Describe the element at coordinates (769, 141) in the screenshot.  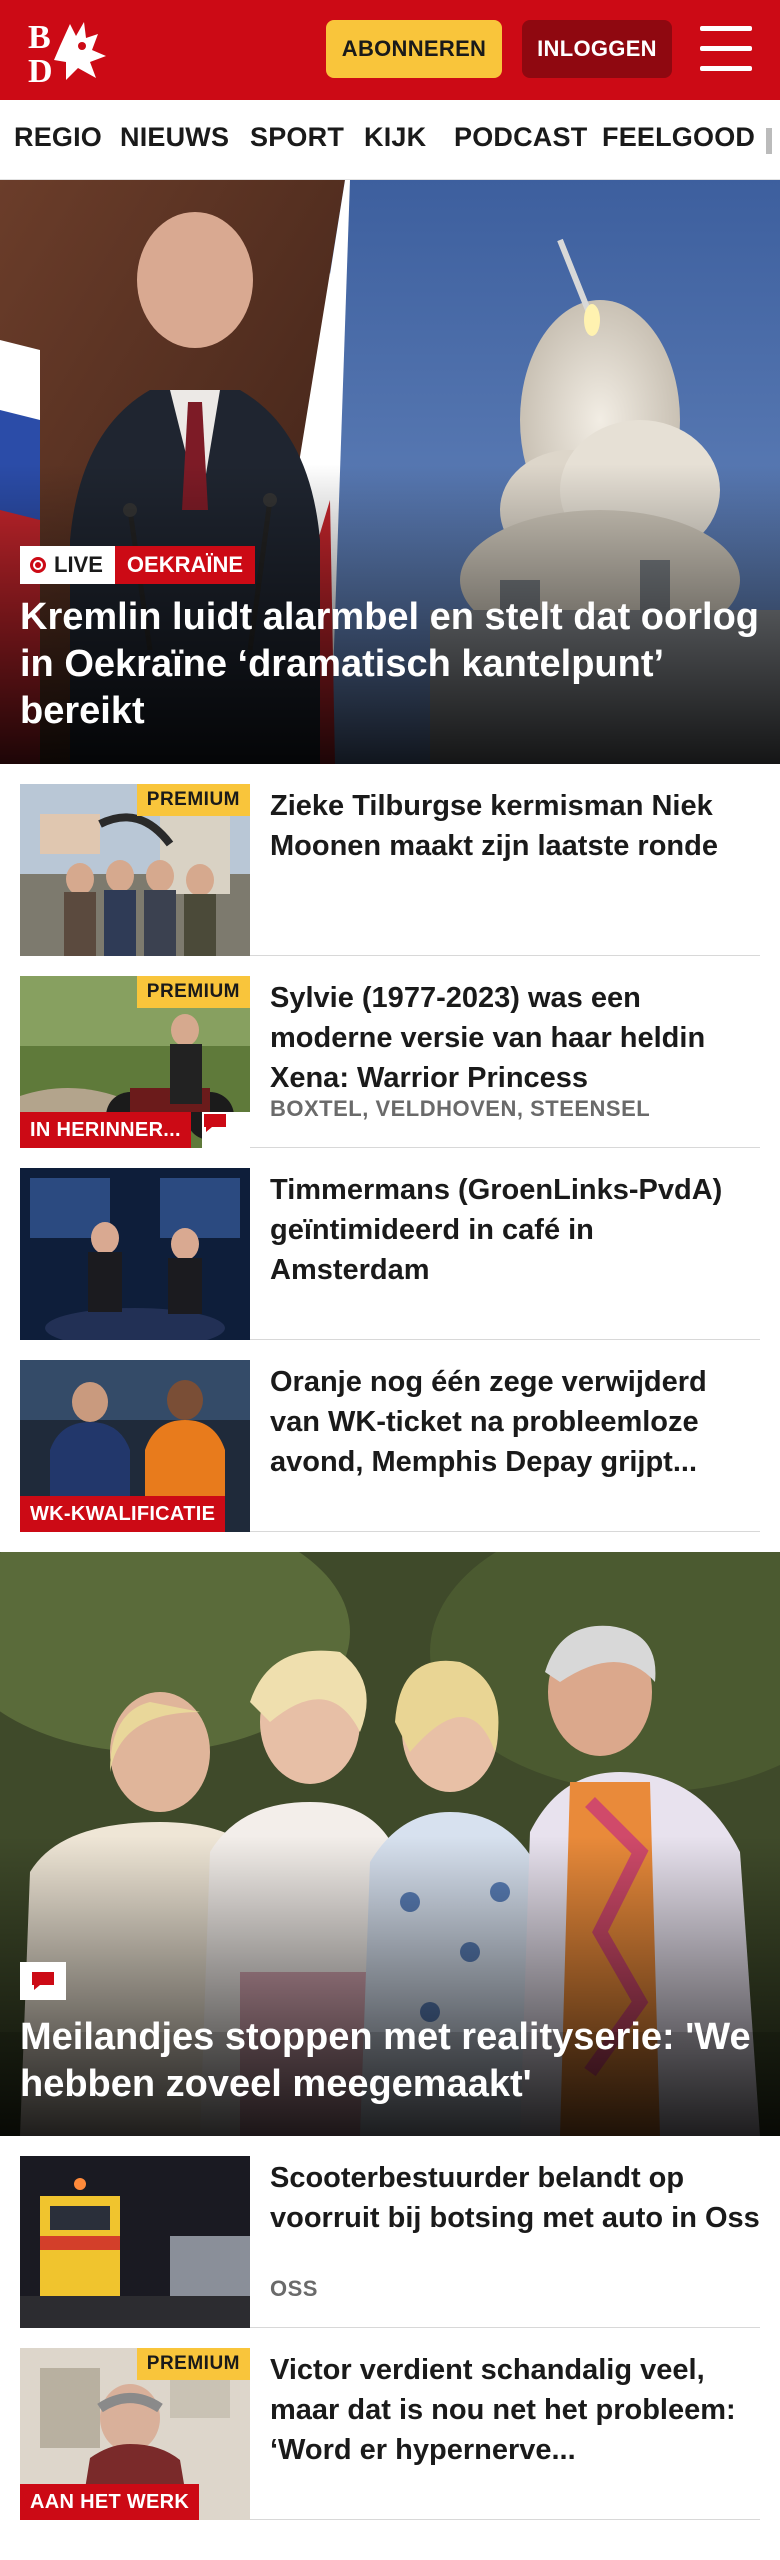
I see `nav-overflow-indicator` at that location.